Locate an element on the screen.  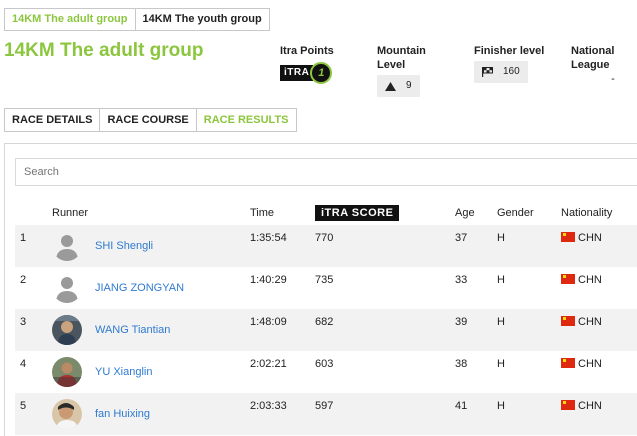
row-time: 2:02:21 is located at coordinates (268, 364).